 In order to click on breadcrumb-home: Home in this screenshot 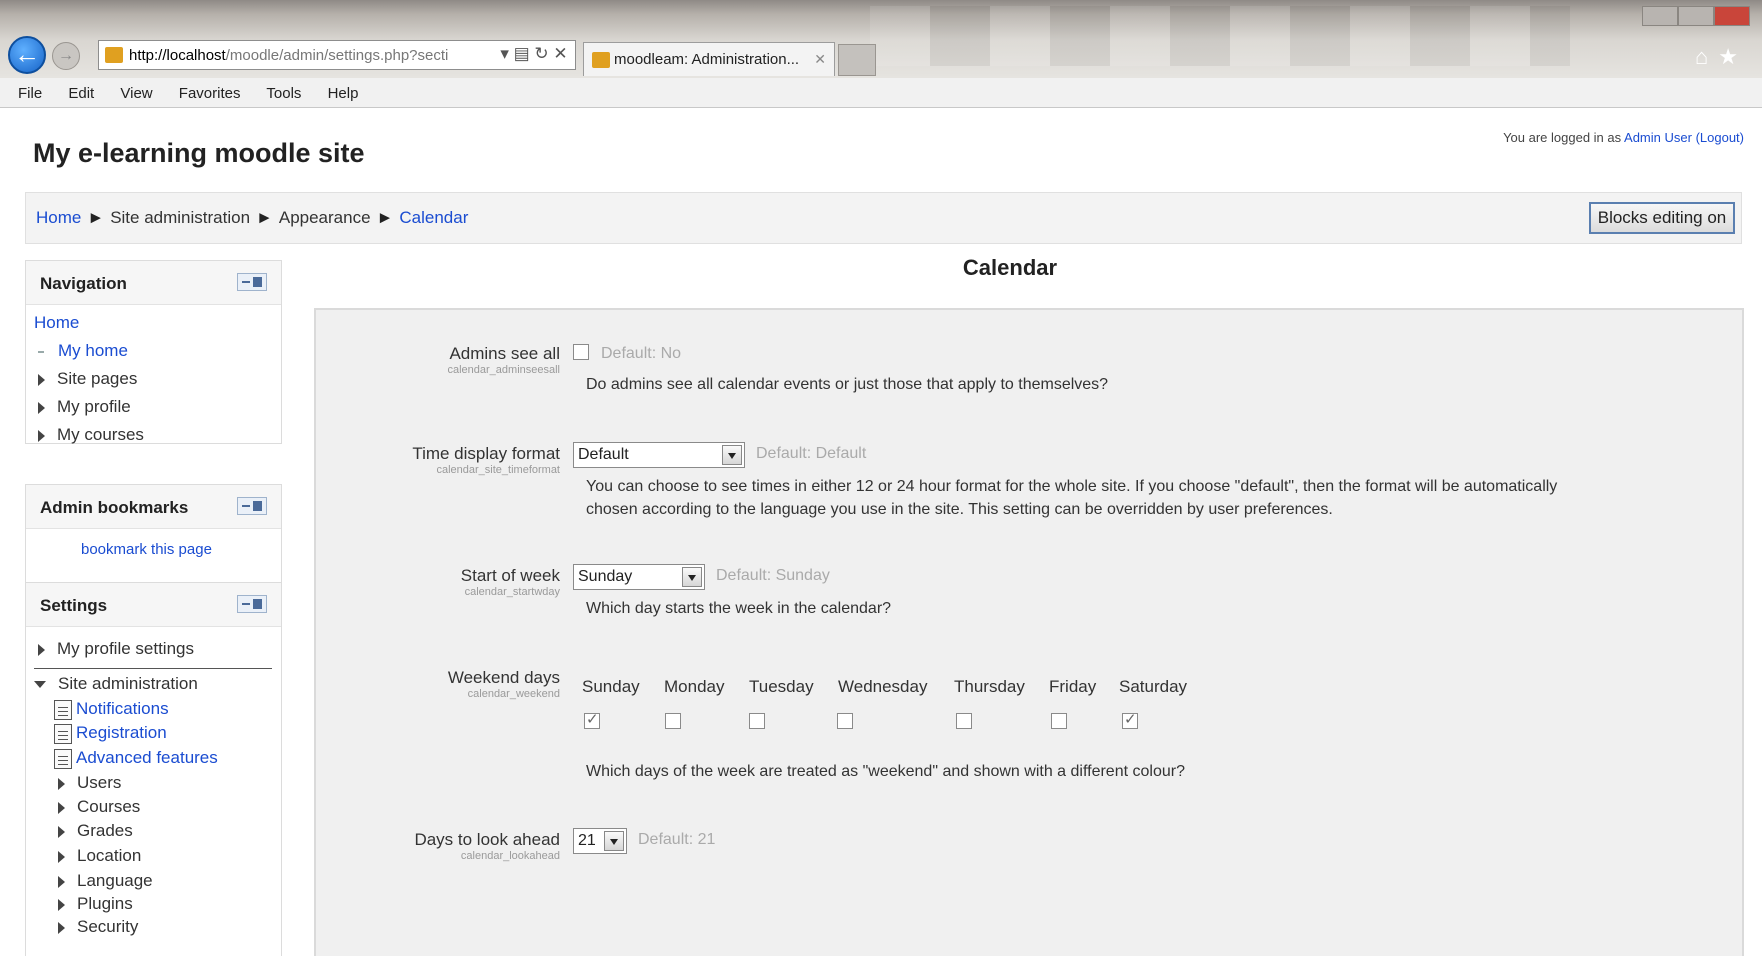, I will do `click(58, 217)`.